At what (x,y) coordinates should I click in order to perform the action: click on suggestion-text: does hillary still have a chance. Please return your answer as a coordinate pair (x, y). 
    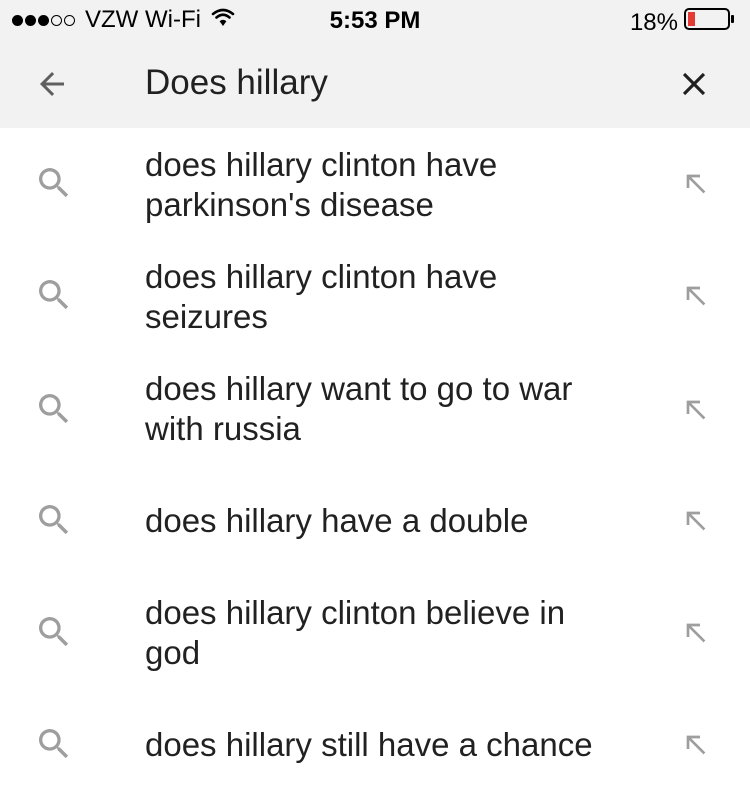
    Looking at the image, I should click on (385, 745).